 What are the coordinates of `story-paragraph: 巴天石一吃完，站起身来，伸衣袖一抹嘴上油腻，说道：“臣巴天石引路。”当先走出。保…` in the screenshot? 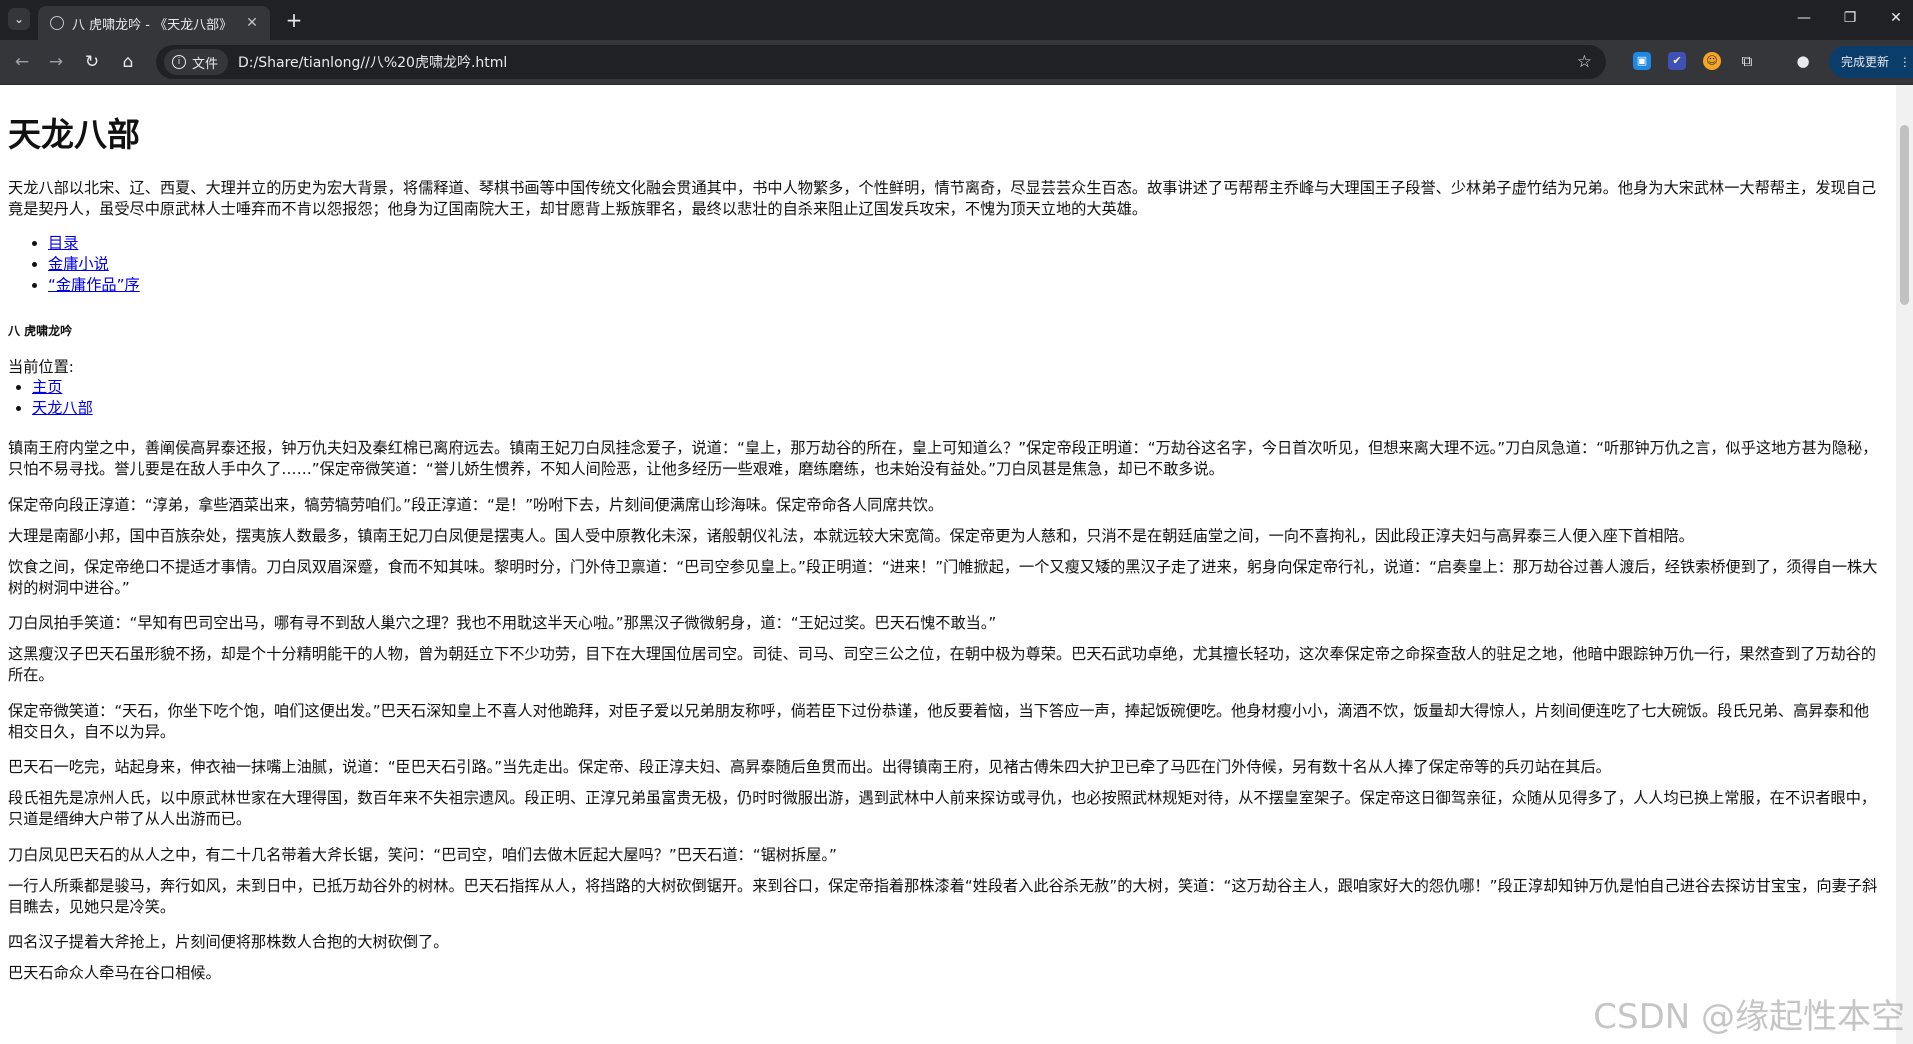 It's located at (809, 767).